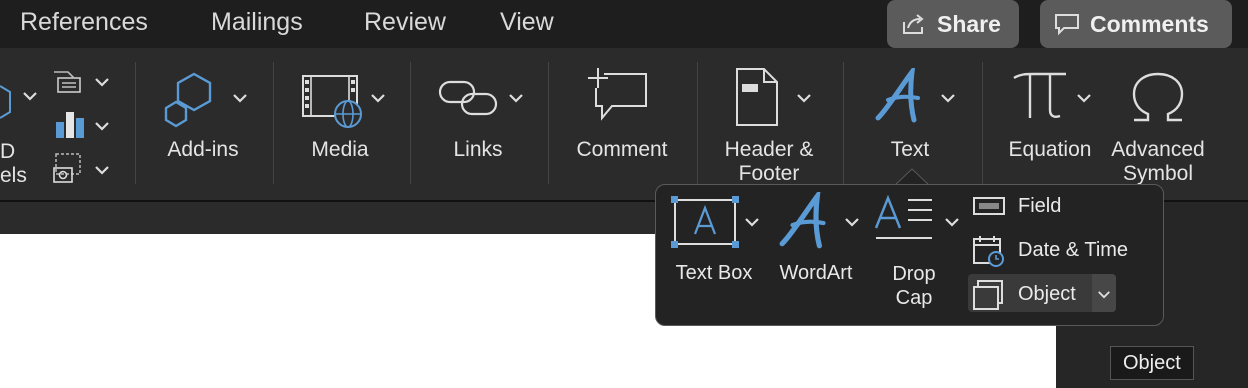 The image size is (1248, 388). What do you see at coordinates (527, 22) in the screenshot?
I see `tab-view: View` at bounding box center [527, 22].